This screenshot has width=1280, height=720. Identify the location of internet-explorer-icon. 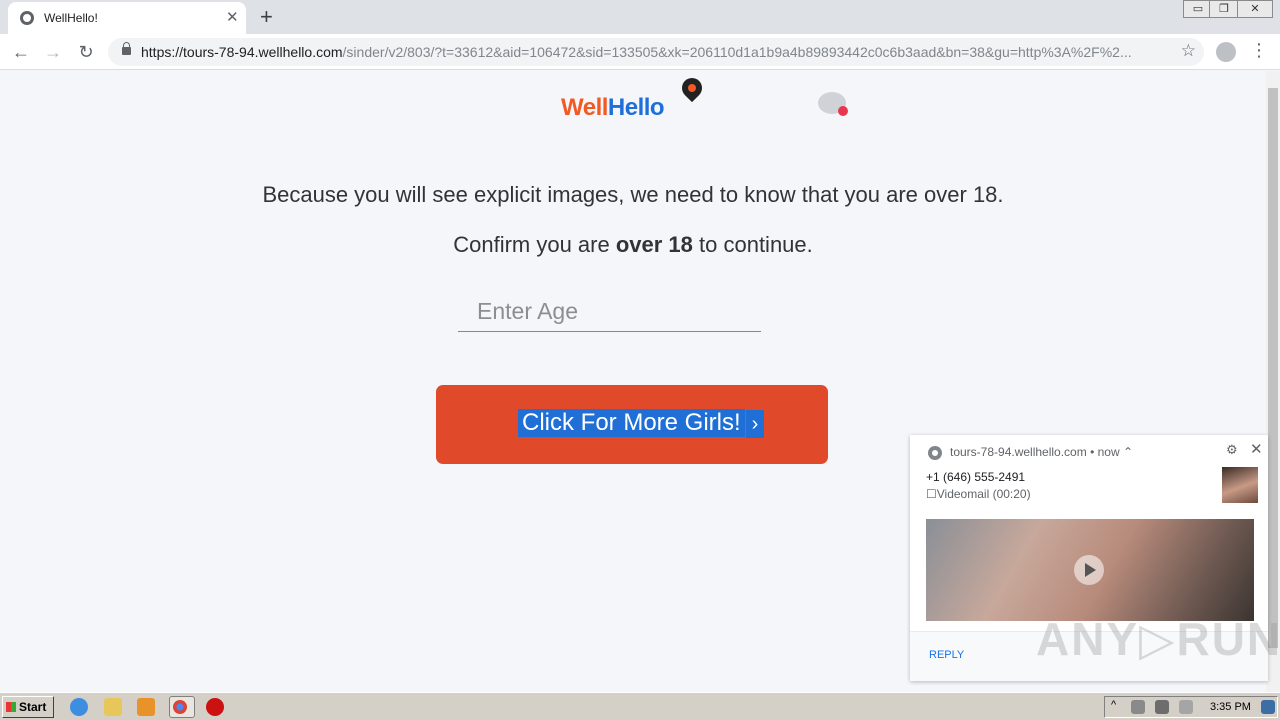
(79, 707).